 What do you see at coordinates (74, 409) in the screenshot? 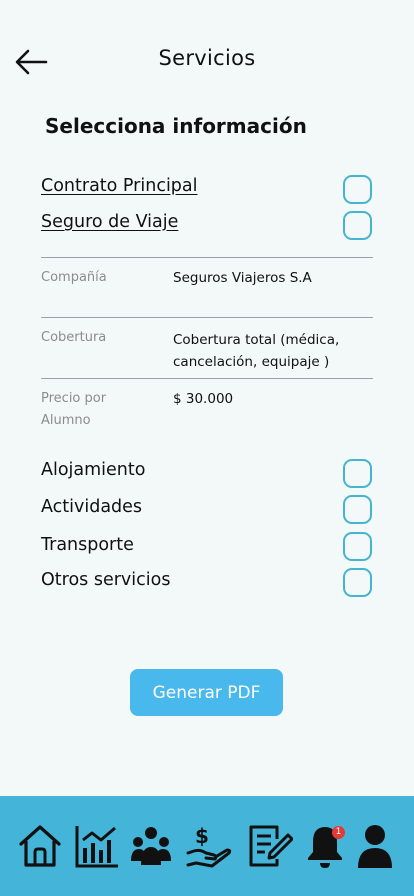
I see `price-label: Precio por Alumno` at bounding box center [74, 409].